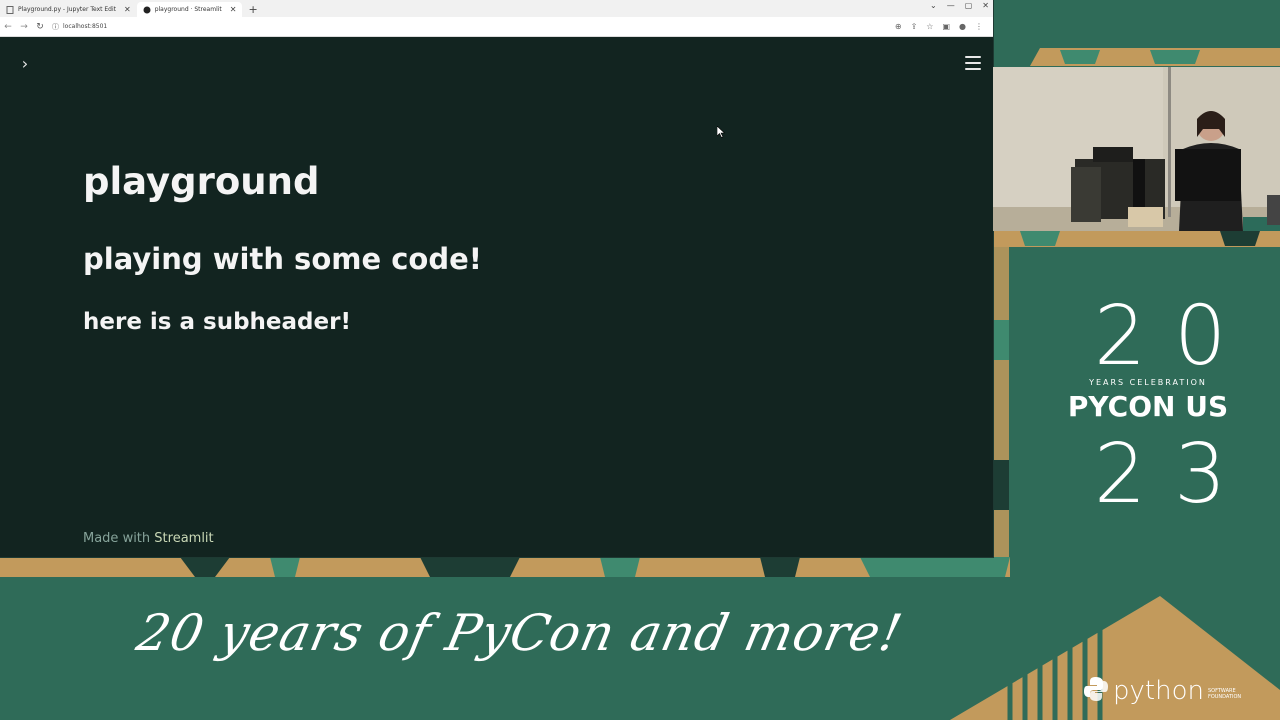 The height and width of the screenshot is (720, 1280). I want to click on profile-icon: ●, so click(962, 26).